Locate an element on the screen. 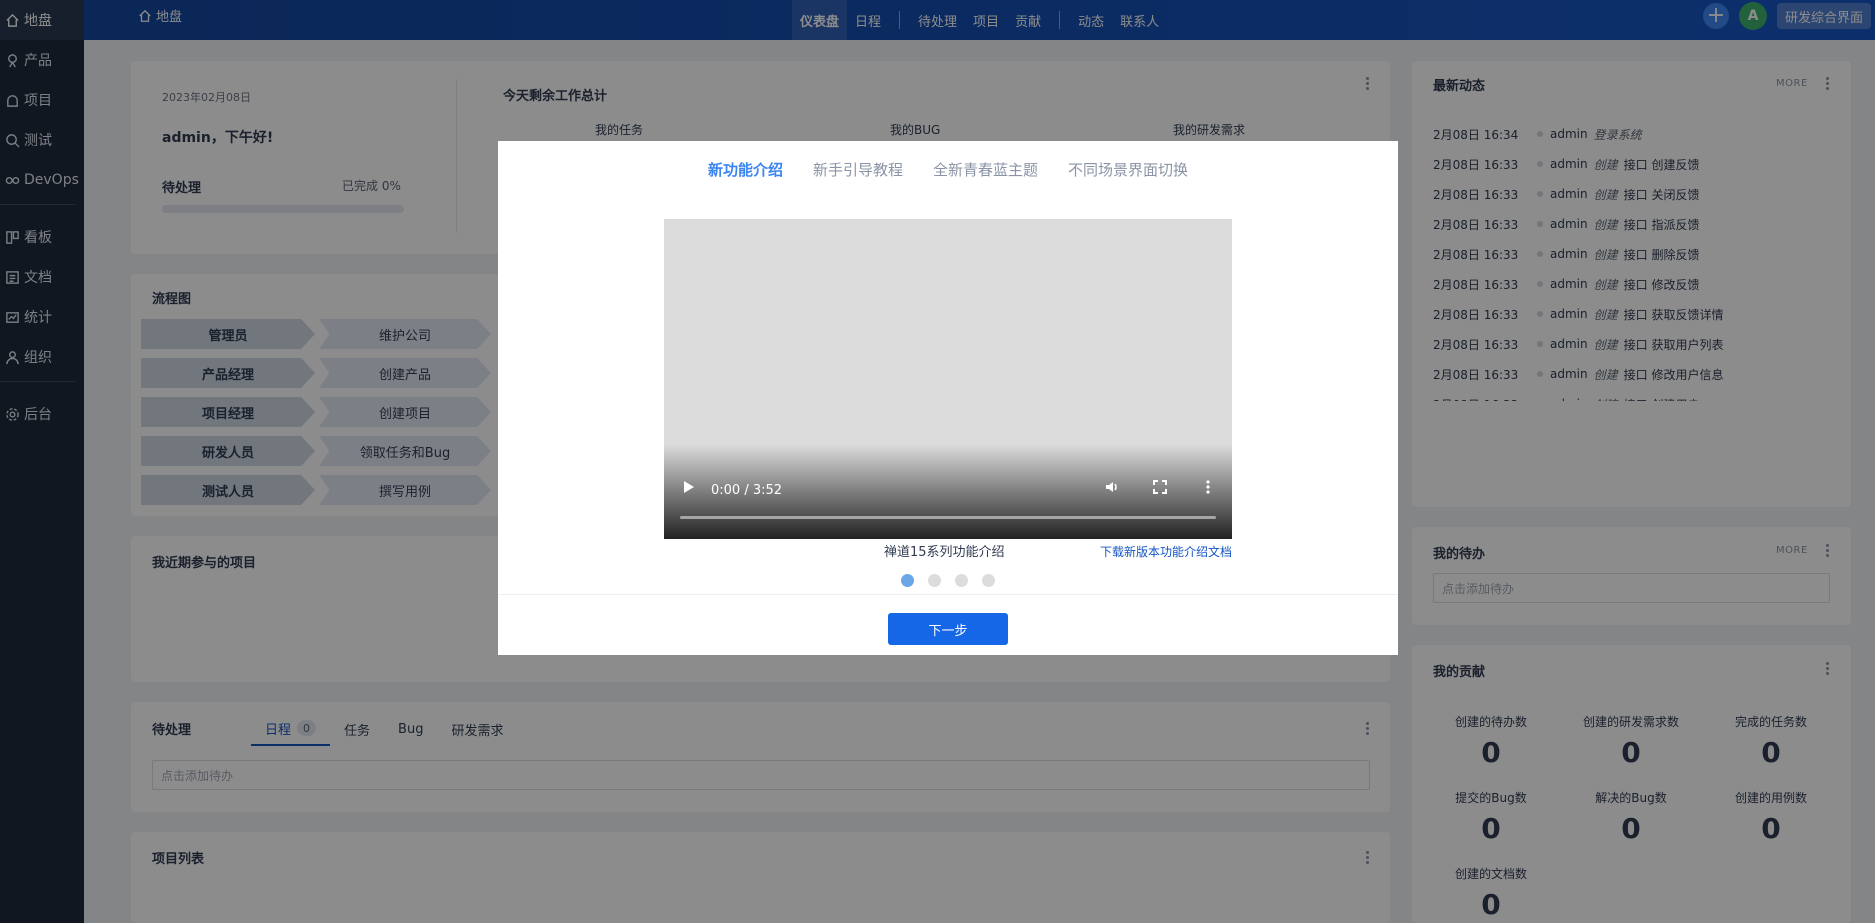 This screenshot has width=1875, height=923. carousel-dots is located at coordinates (948, 580).